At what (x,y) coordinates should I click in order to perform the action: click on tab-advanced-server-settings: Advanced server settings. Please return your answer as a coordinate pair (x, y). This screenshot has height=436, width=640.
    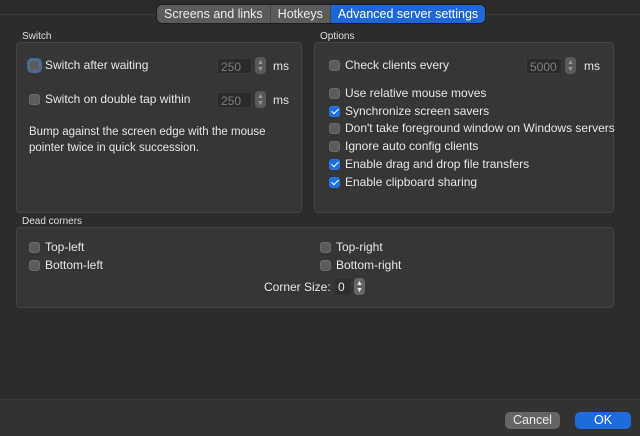
    Looking at the image, I should click on (408, 14).